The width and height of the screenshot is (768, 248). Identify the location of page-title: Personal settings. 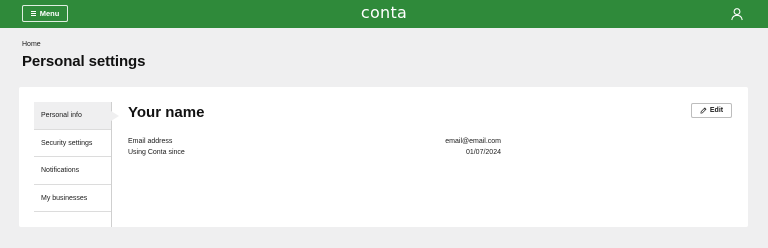
(84, 61).